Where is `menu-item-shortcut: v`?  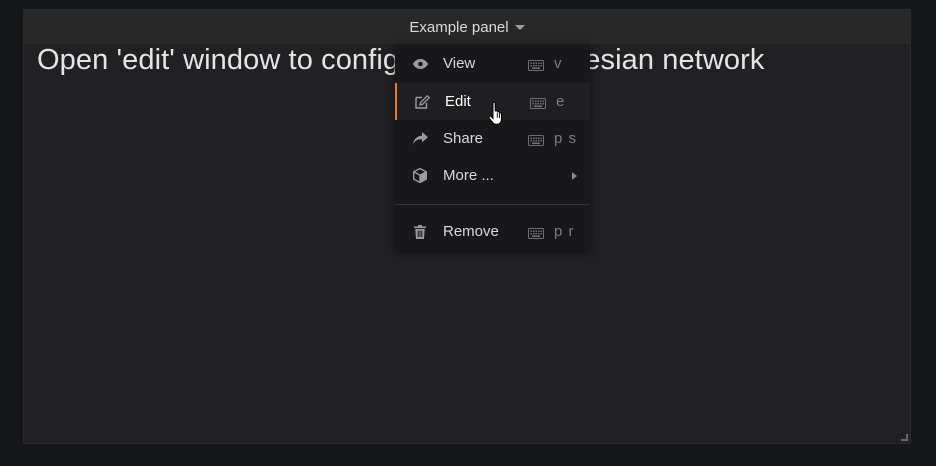
menu-item-shortcut: v is located at coordinates (558, 63).